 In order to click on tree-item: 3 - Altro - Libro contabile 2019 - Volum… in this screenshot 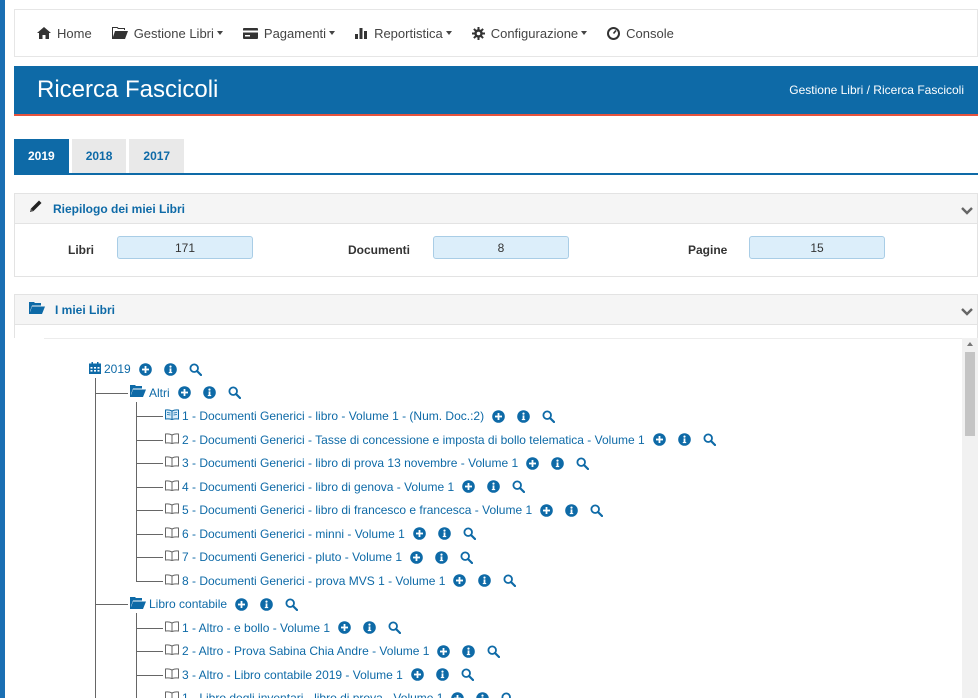, I will do `click(325, 675)`.